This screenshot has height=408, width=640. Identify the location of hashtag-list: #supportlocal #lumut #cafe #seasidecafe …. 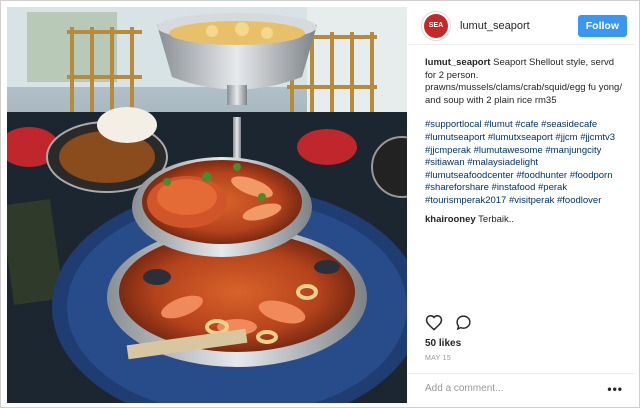
(525, 163).